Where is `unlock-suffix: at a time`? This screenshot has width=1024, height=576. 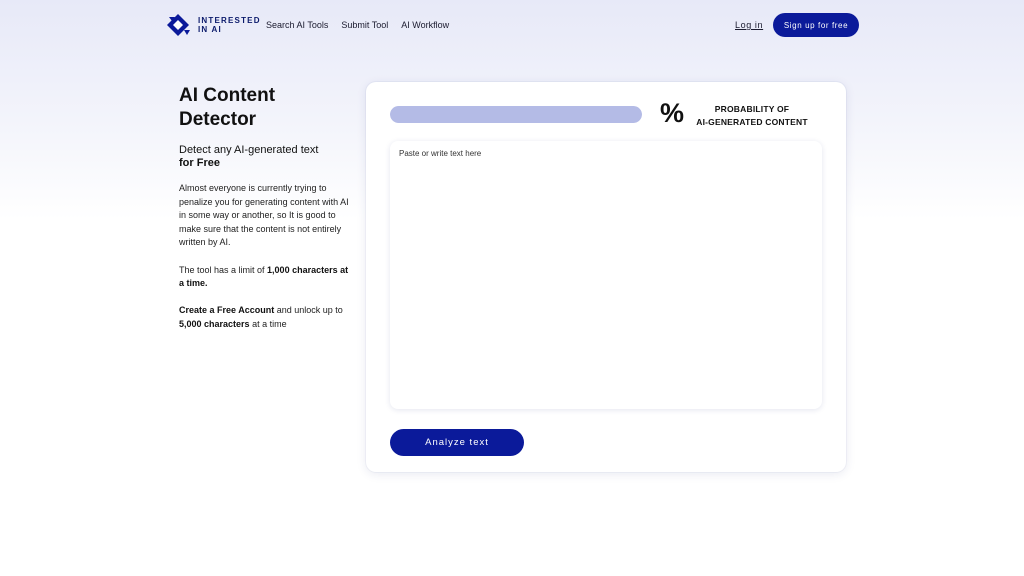 unlock-suffix: at a time is located at coordinates (268, 323).